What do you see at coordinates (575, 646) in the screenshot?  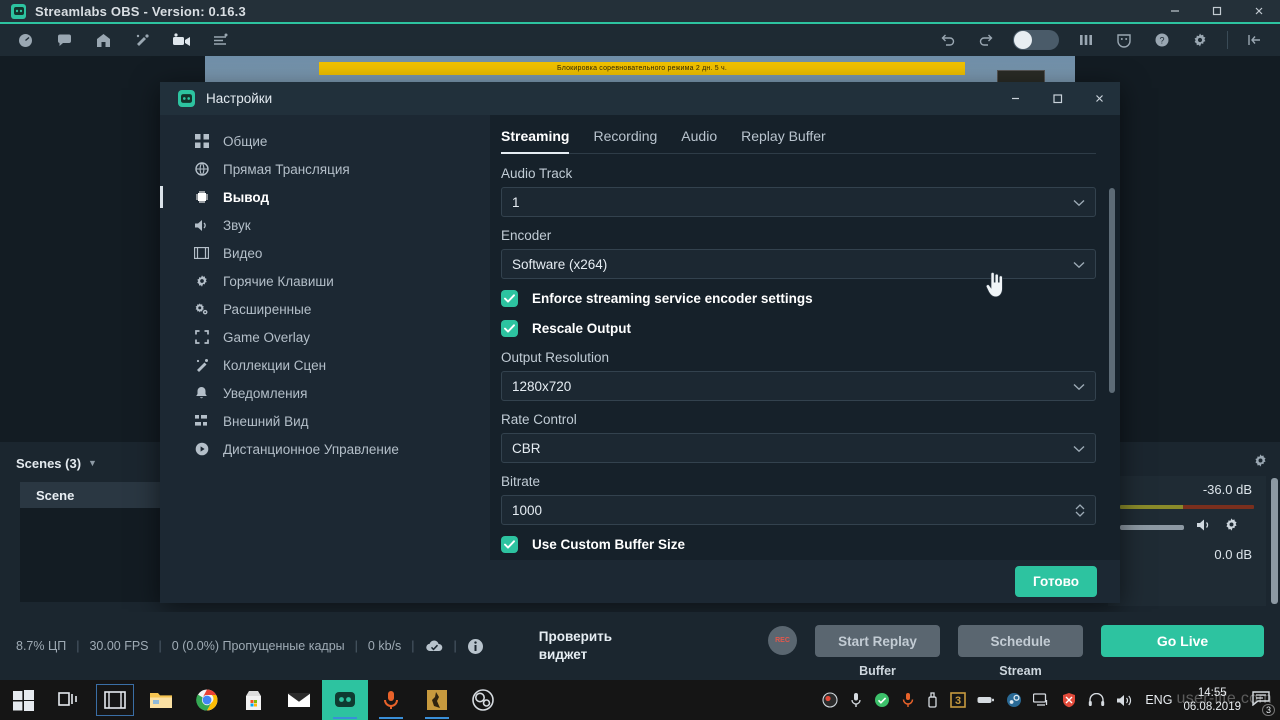 I see `check-widget-label: Проверить виджет` at bounding box center [575, 646].